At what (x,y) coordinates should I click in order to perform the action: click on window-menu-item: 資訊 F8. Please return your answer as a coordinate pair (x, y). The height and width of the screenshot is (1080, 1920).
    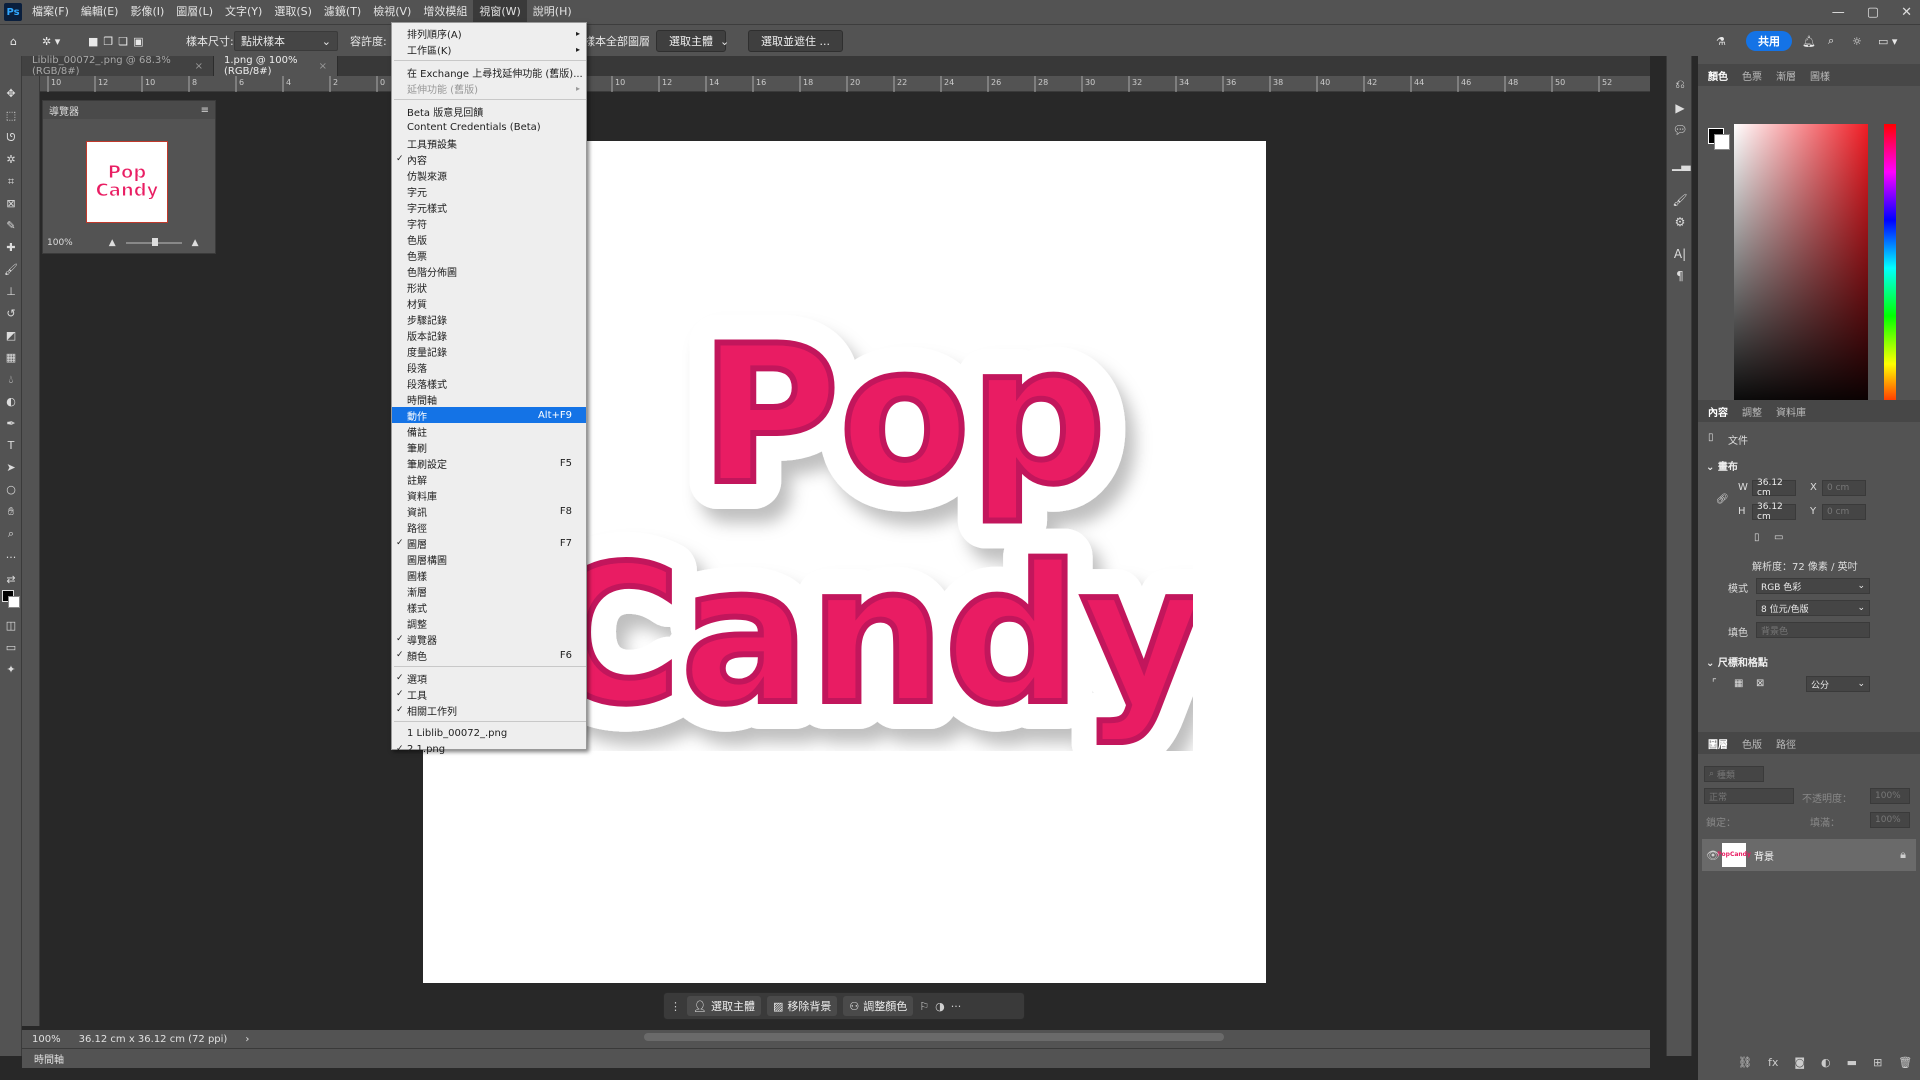
    Looking at the image, I should click on (489, 511).